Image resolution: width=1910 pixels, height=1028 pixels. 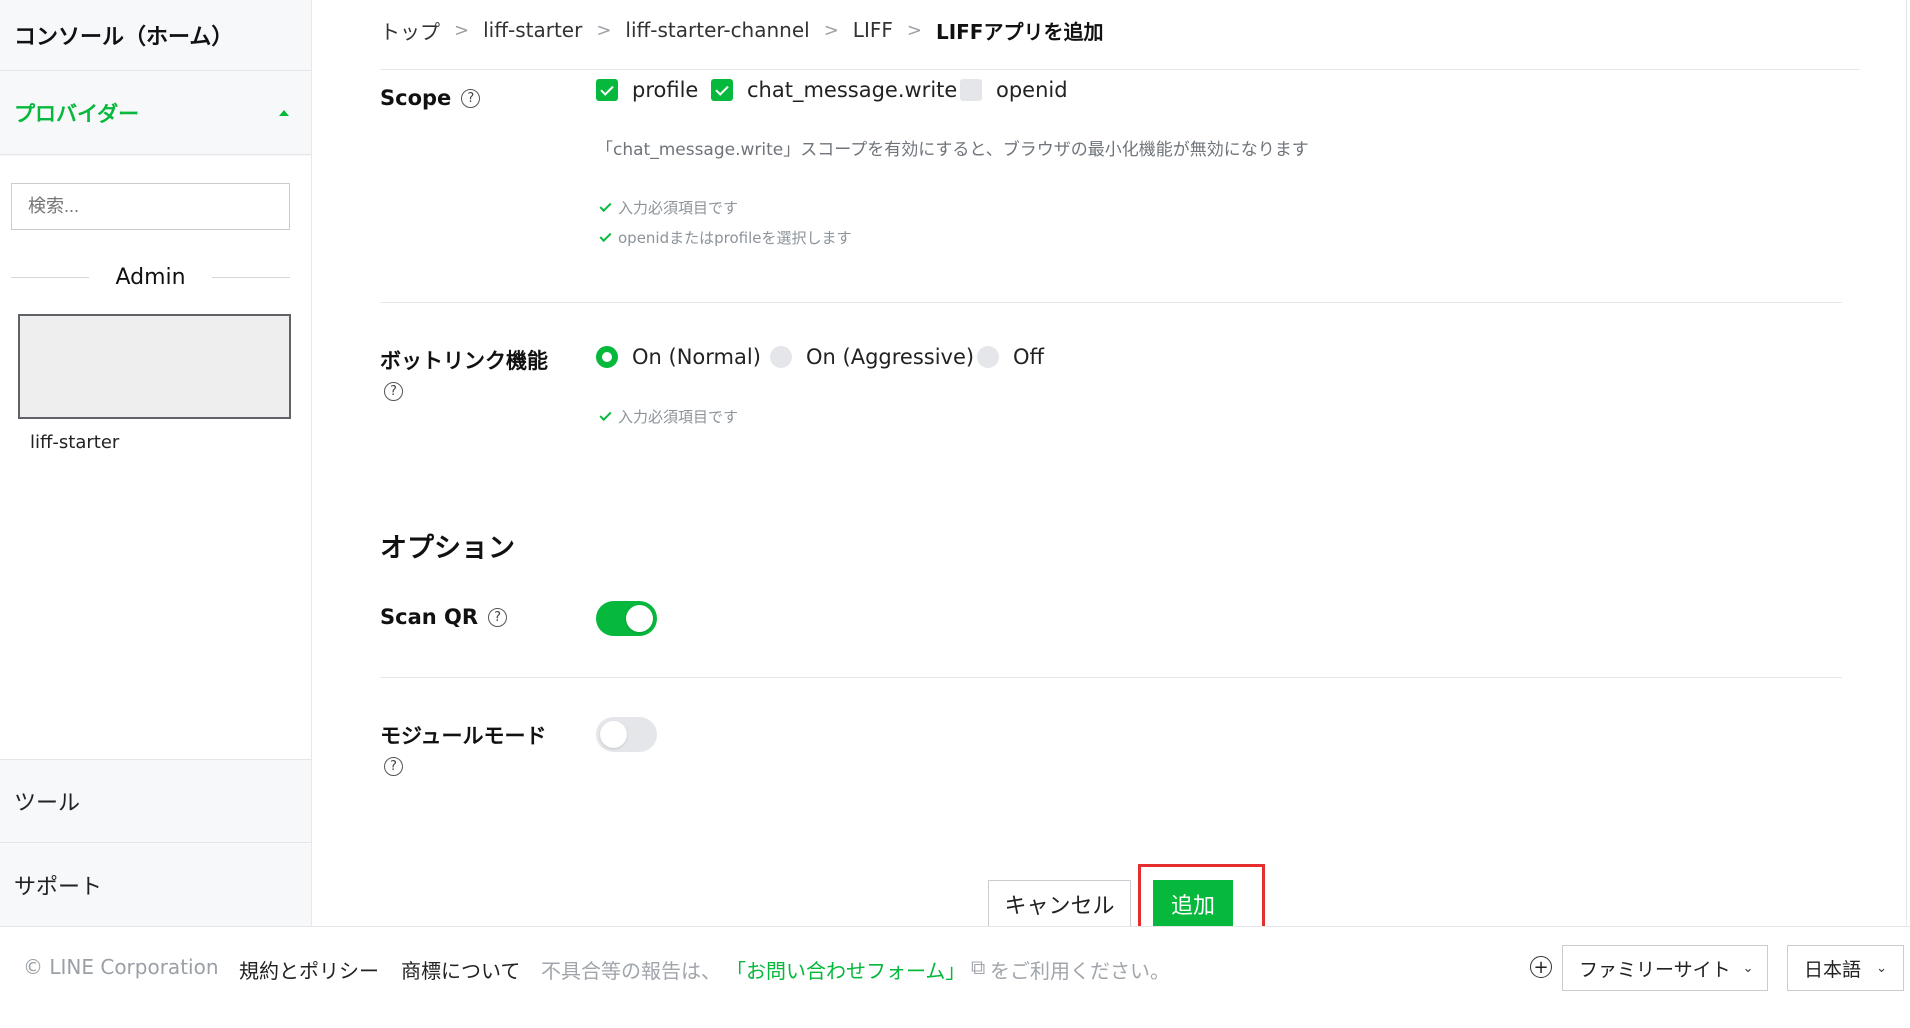 I want to click on scan-qr-label-row: Scan QR ?, so click(x=444, y=617).